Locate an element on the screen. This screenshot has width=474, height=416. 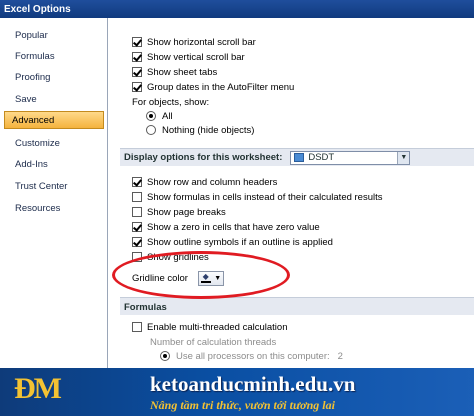
group-dates-label: Group dates in the AutoFilter menu is located at coordinates (221, 87).